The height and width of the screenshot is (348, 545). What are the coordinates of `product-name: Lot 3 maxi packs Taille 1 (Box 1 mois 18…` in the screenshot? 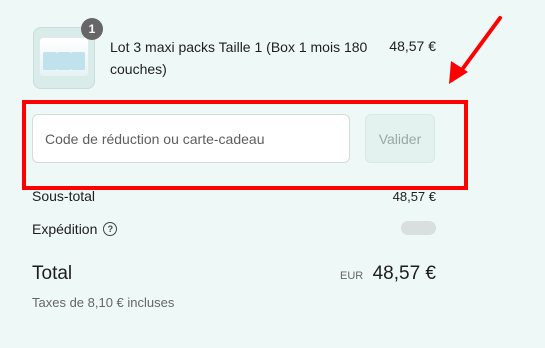 It's located at (239, 58).